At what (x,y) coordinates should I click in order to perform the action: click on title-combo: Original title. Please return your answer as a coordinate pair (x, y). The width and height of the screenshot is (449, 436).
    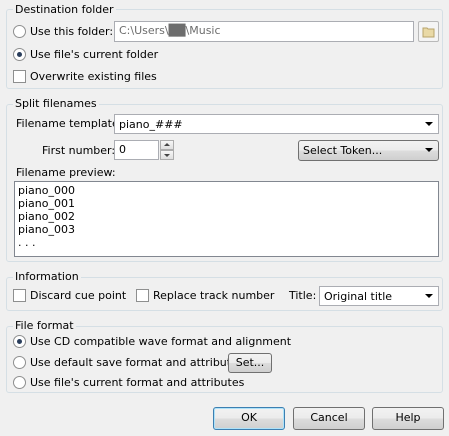
    Looking at the image, I should click on (379, 296).